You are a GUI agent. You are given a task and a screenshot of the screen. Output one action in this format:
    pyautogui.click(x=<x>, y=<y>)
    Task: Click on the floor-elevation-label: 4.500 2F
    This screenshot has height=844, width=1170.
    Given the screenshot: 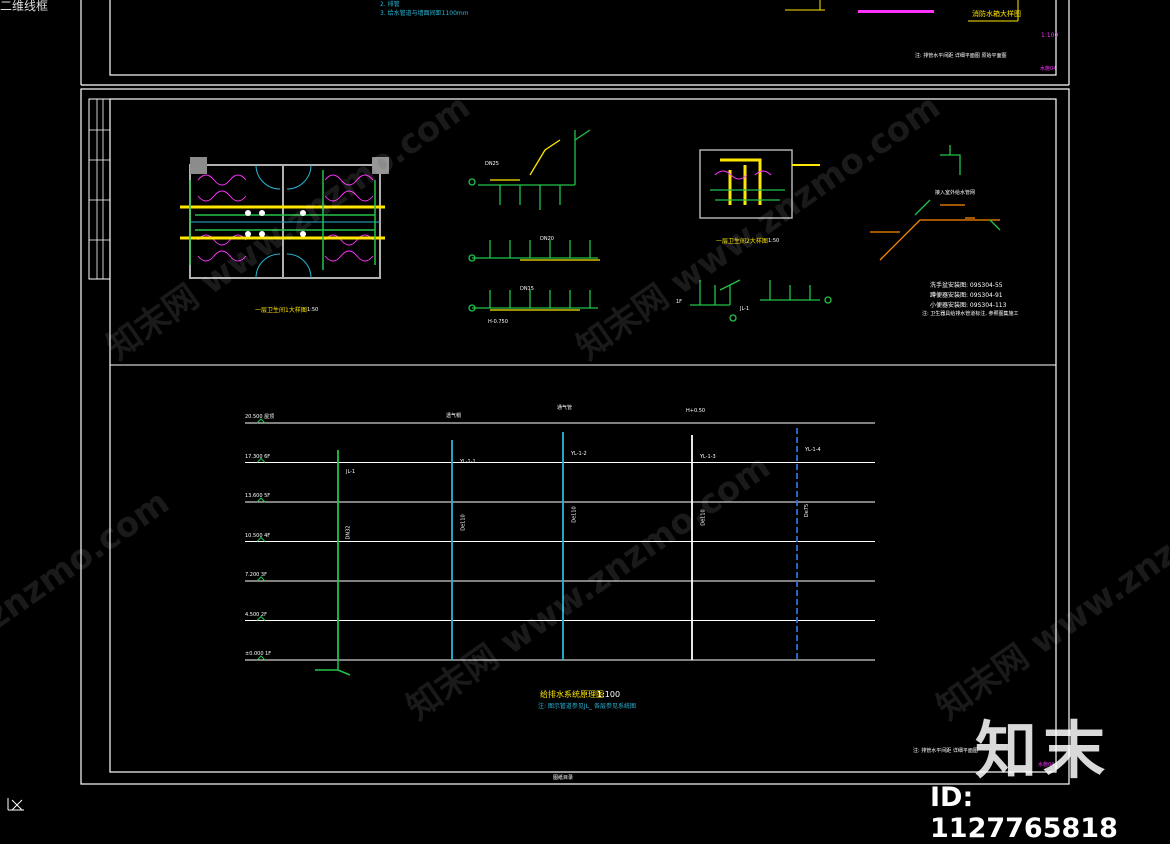 What is the action you would take?
    pyautogui.click(x=256, y=614)
    